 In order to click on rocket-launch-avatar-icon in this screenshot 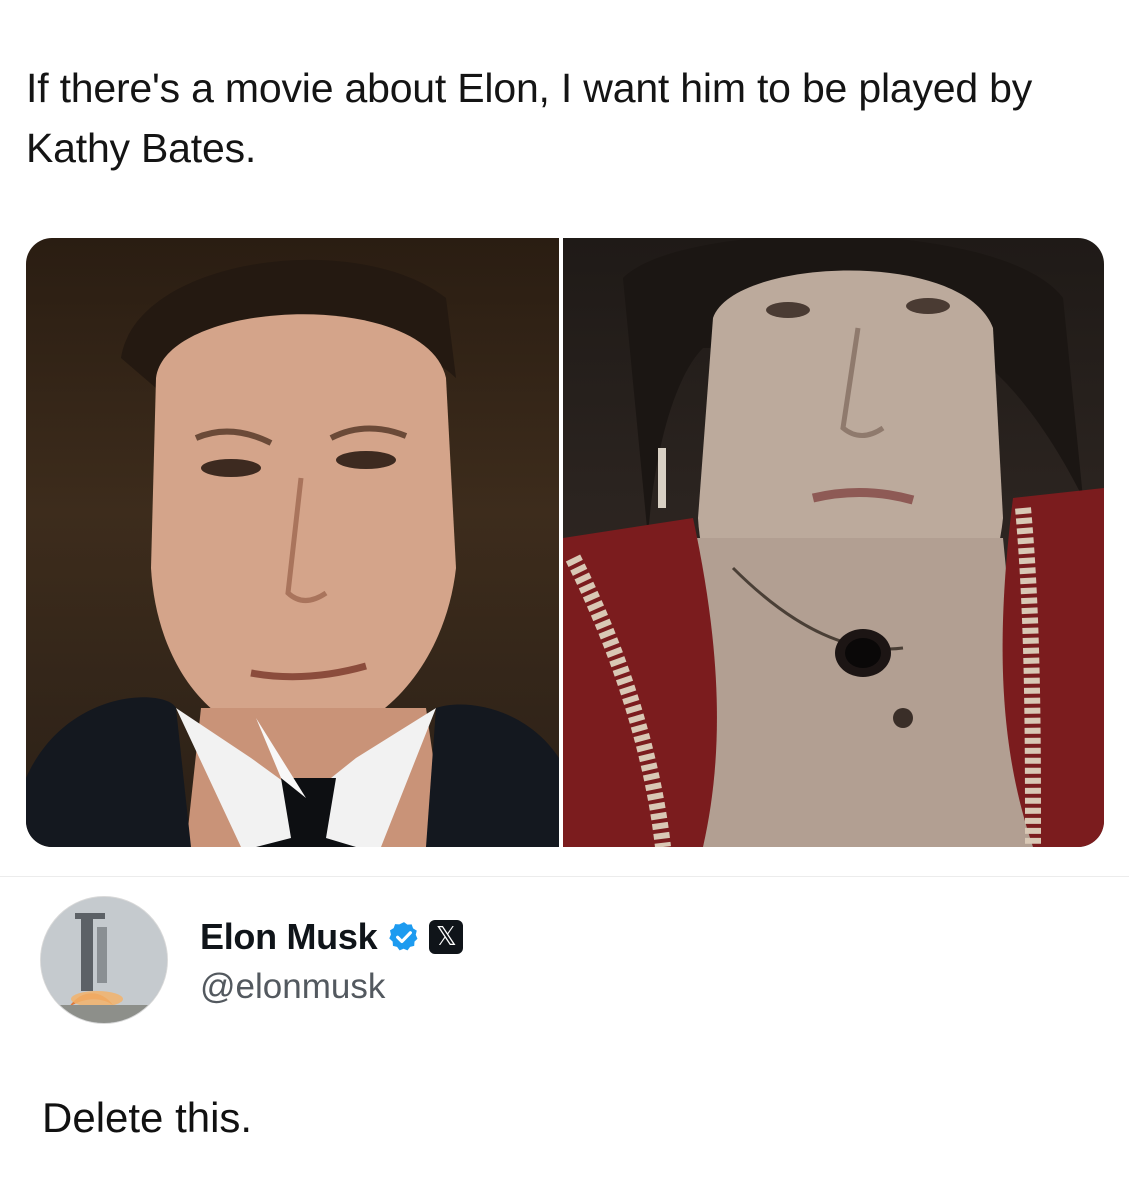, I will do `click(104, 960)`.